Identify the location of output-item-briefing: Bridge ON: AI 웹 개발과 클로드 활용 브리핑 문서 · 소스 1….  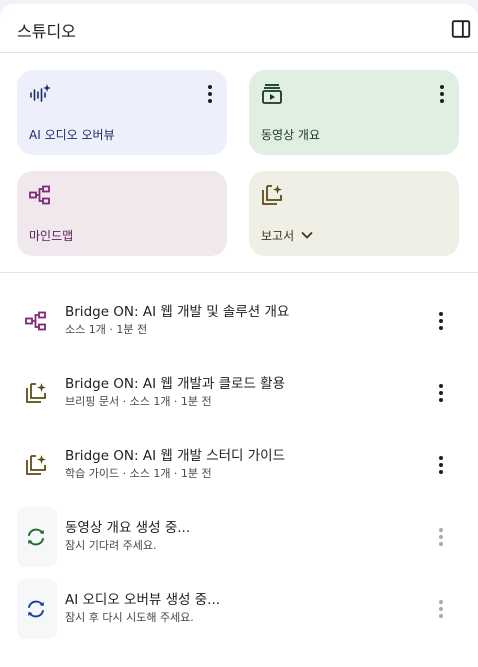
(239, 393).